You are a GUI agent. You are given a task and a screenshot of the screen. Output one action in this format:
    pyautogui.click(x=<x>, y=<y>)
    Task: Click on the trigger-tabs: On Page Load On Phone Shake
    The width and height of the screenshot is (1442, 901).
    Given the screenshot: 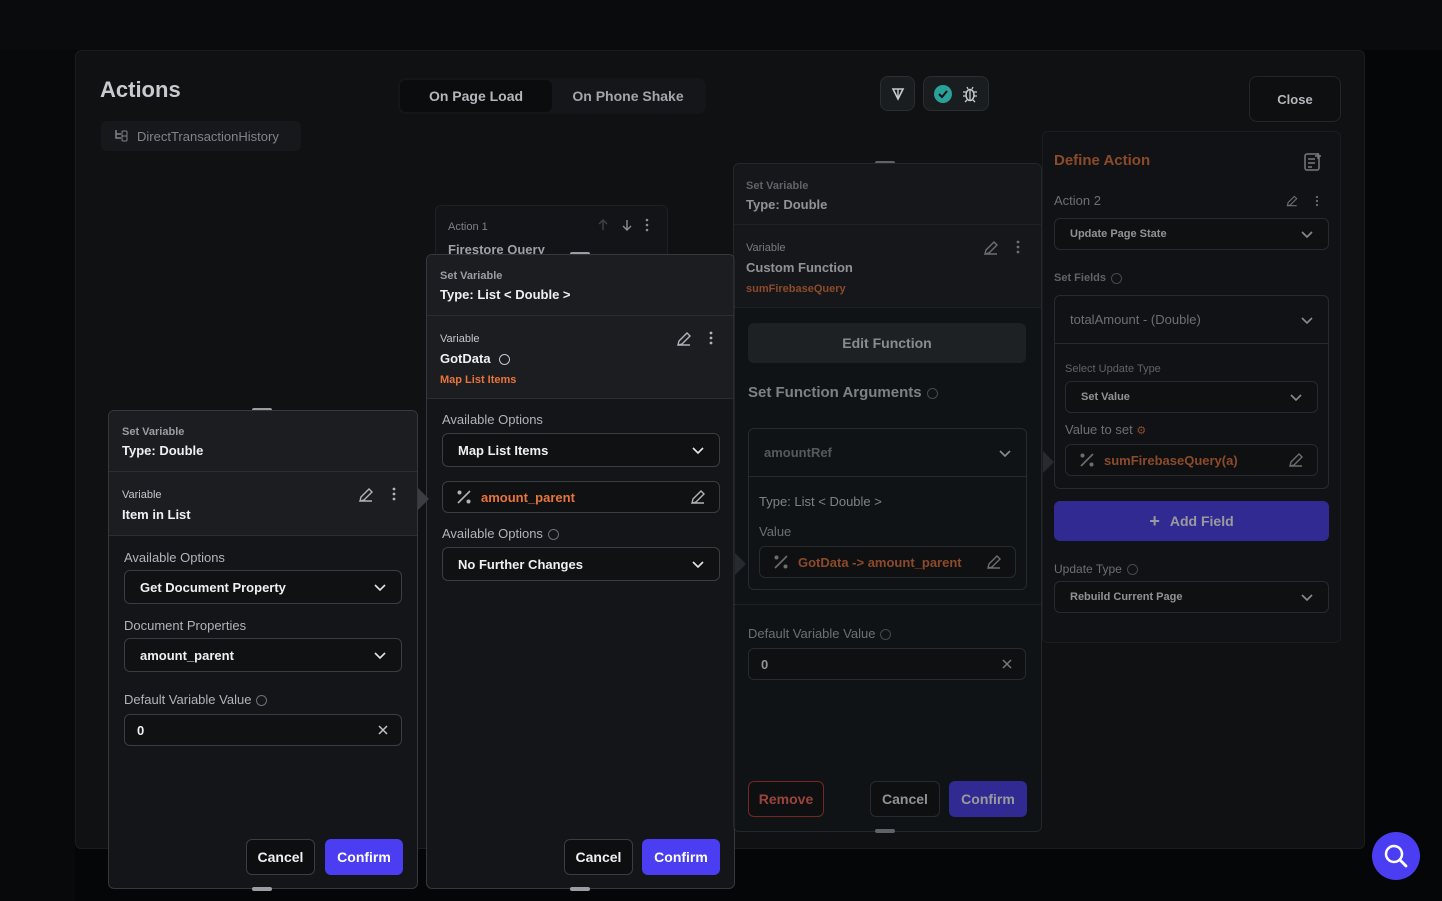 What is the action you would take?
    pyautogui.click(x=552, y=96)
    